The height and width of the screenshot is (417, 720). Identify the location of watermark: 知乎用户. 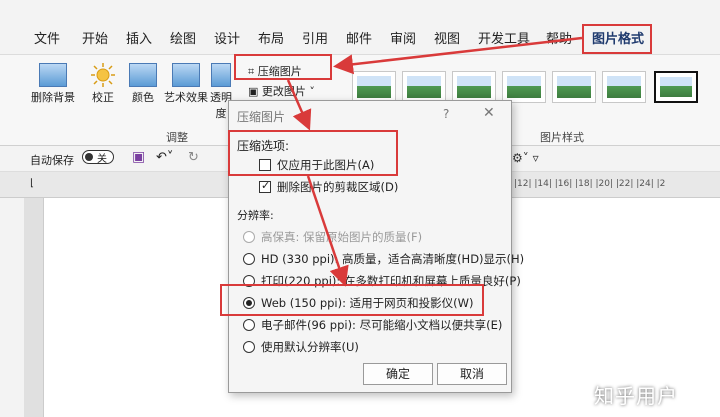
(636, 396).